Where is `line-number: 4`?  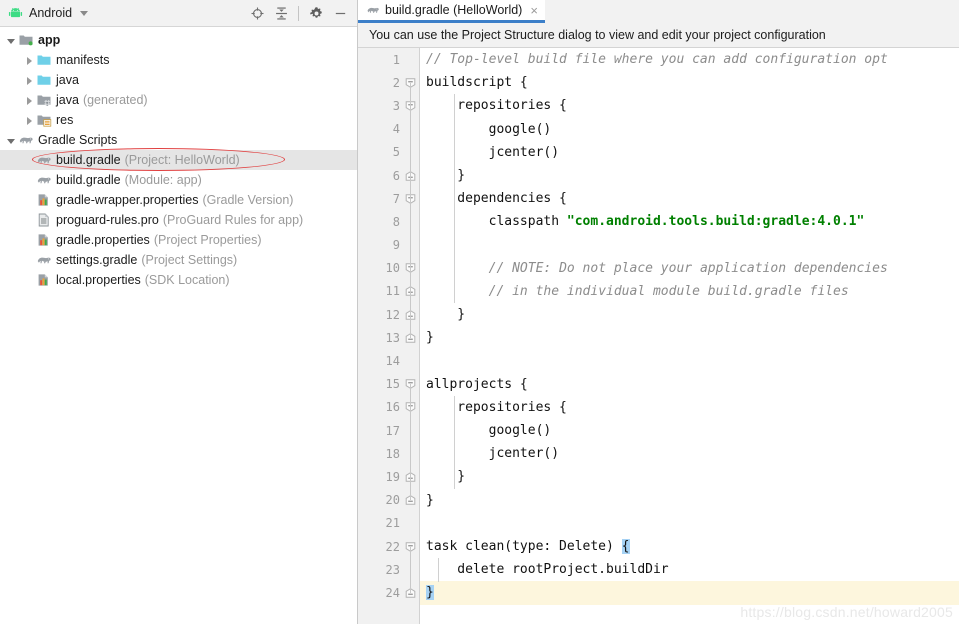 line-number: 4 is located at coordinates (396, 129).